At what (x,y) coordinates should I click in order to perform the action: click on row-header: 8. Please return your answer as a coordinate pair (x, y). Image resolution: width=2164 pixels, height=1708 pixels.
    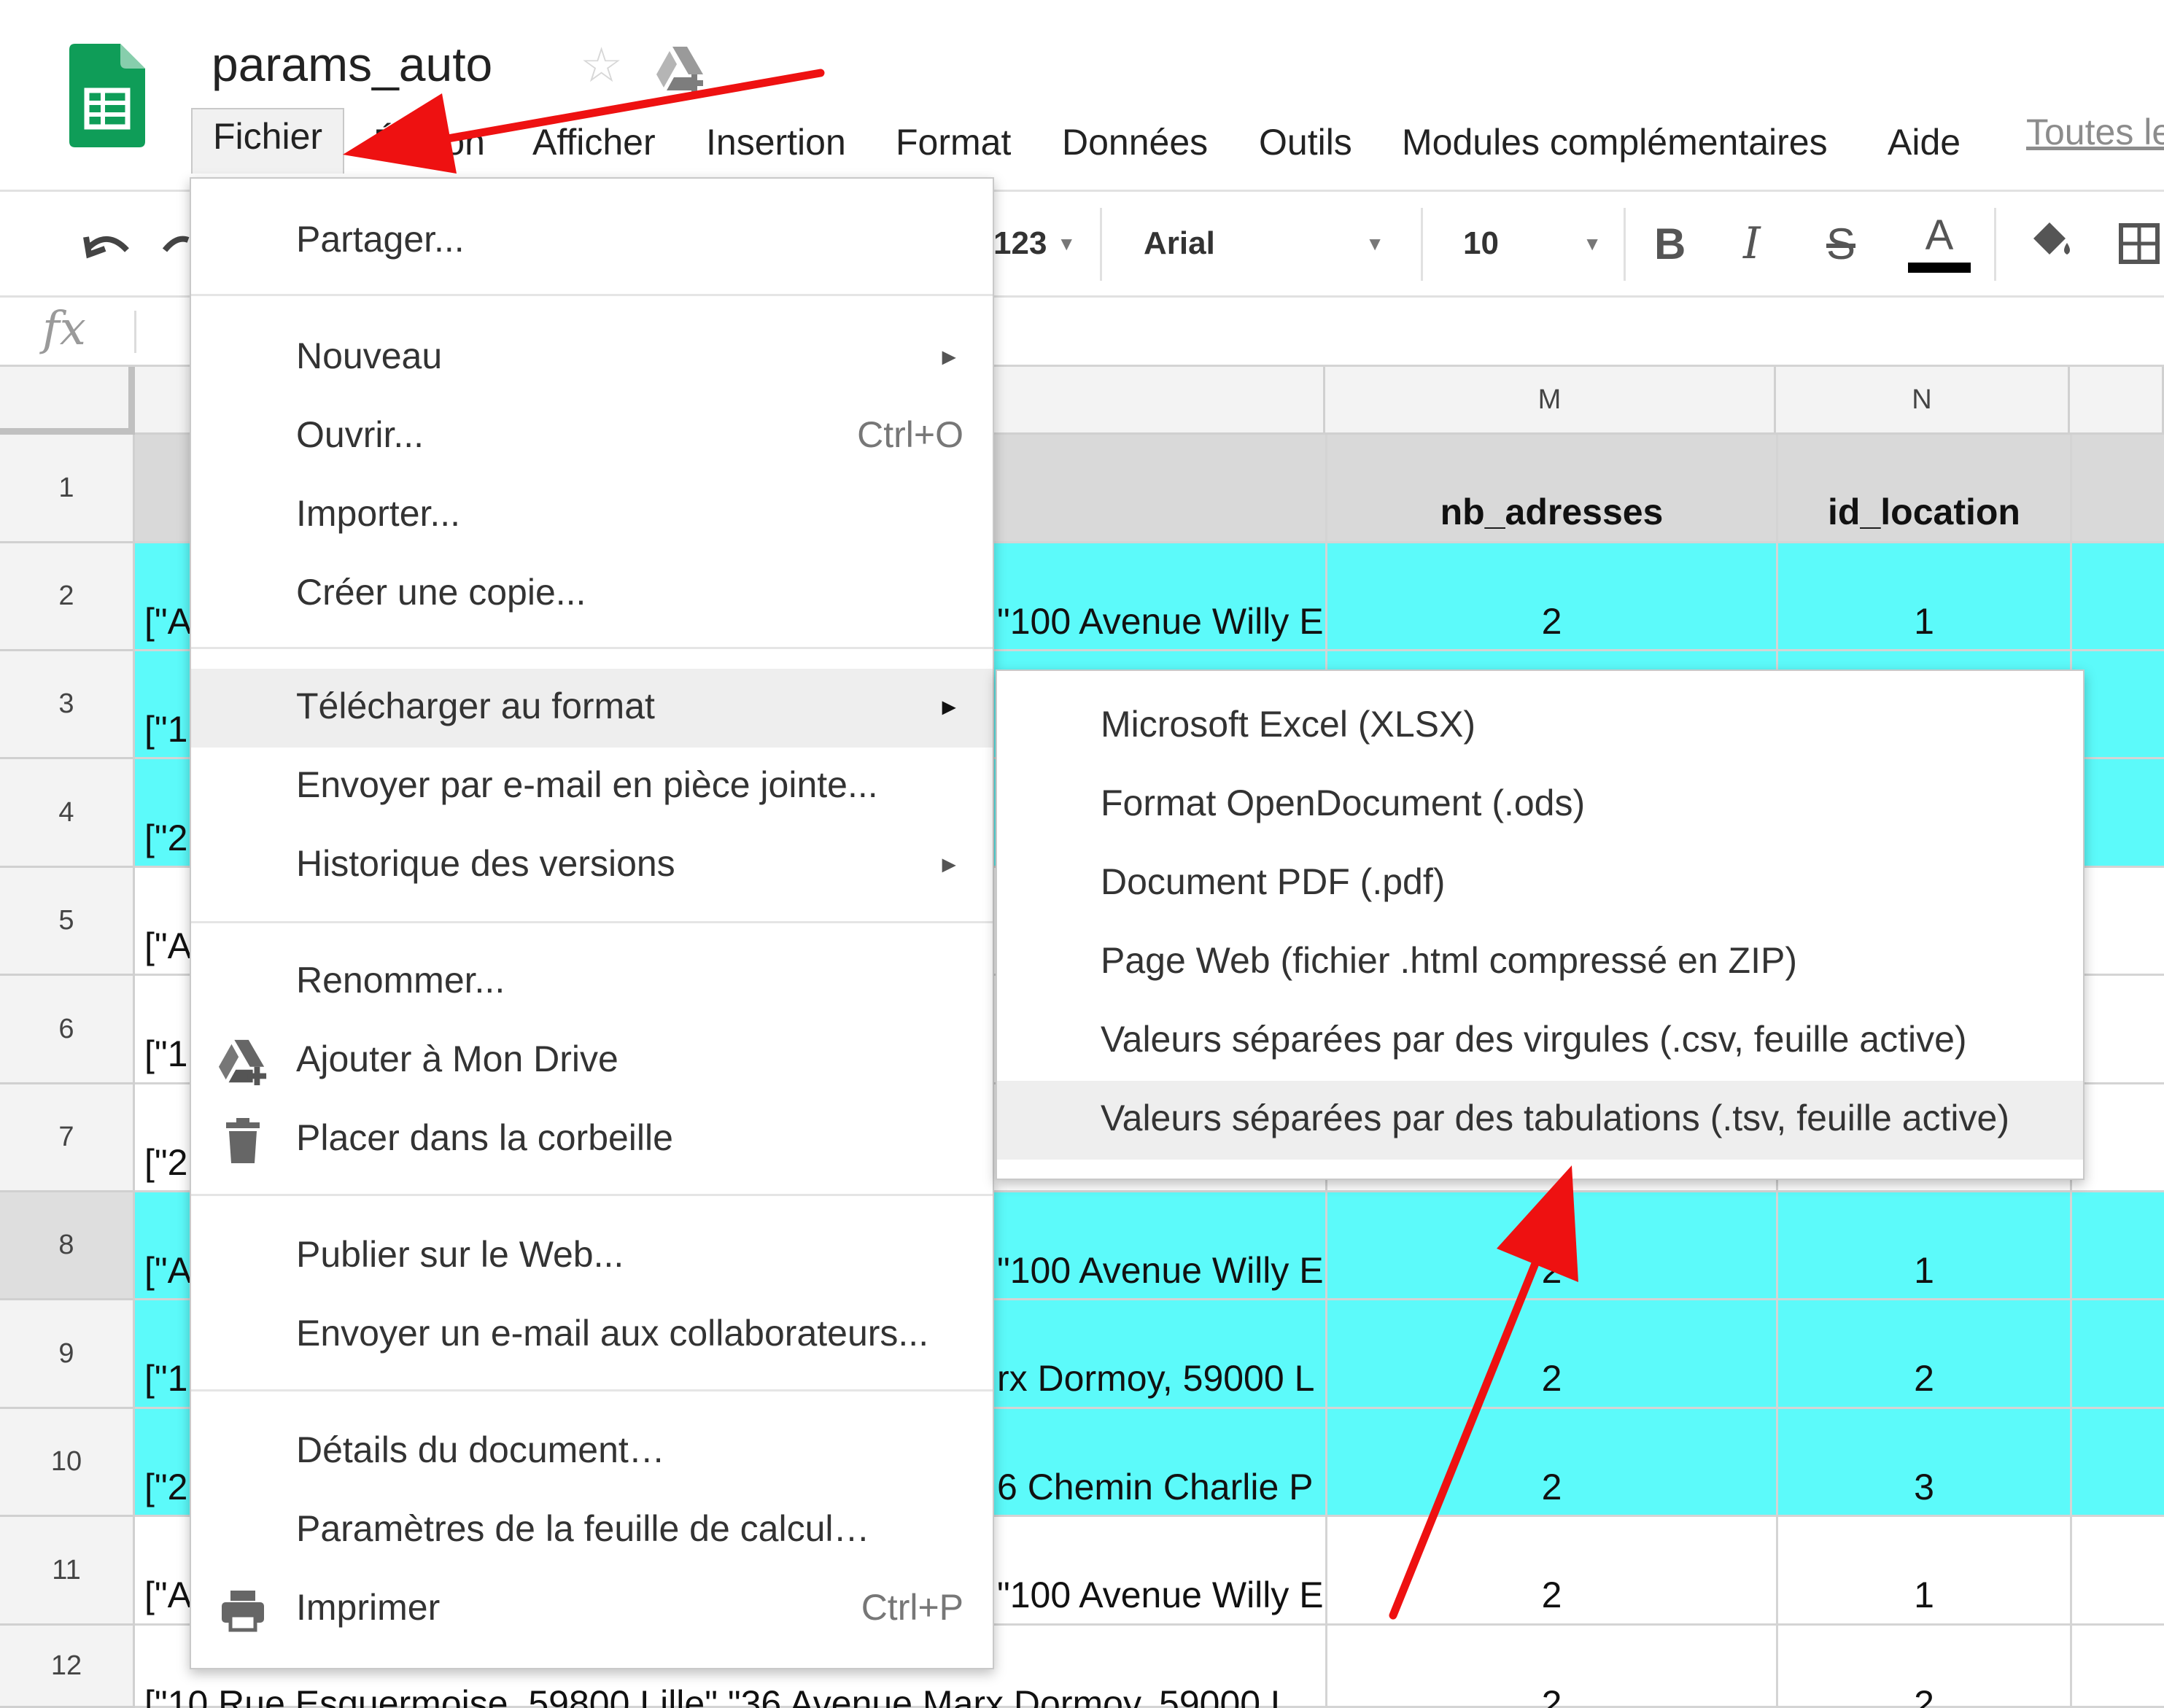
    Looking at the image, I should click on (67, 1246).